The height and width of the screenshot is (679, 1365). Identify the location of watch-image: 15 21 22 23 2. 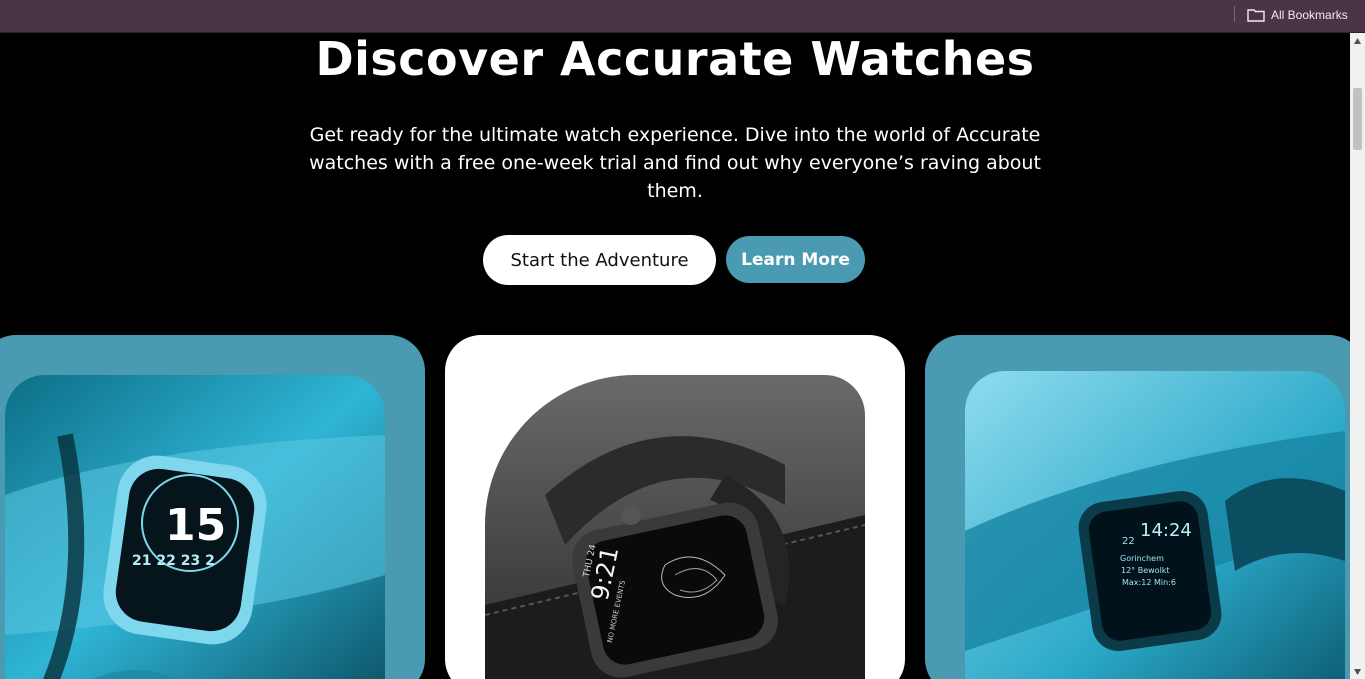
(195, 527).